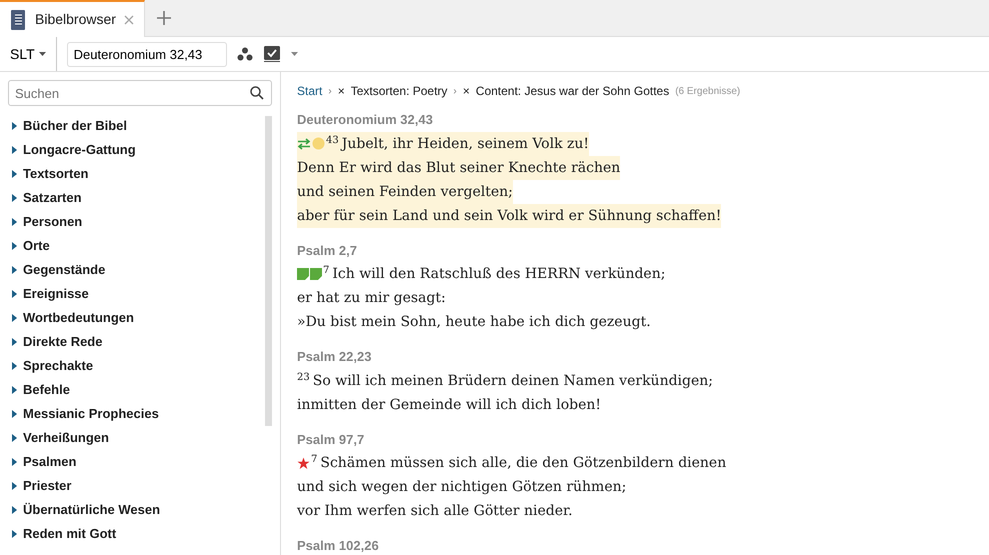 This screenshot has width=989, height=555. Describe the element at coordinates (136, 414) in the screenshot. I see `sidebar-item: Messianic Prophecies` at that location.